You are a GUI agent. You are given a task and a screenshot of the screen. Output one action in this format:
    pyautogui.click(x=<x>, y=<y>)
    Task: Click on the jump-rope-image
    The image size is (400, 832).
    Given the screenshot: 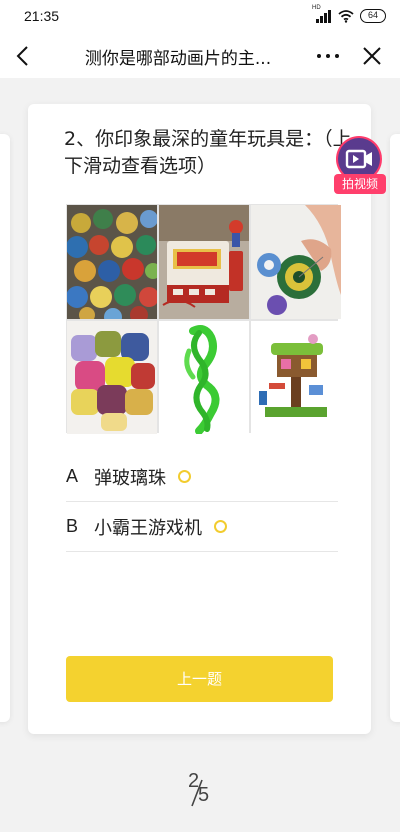 What is the action you would take?
    pyautogui.click(x=204, y=377)
    